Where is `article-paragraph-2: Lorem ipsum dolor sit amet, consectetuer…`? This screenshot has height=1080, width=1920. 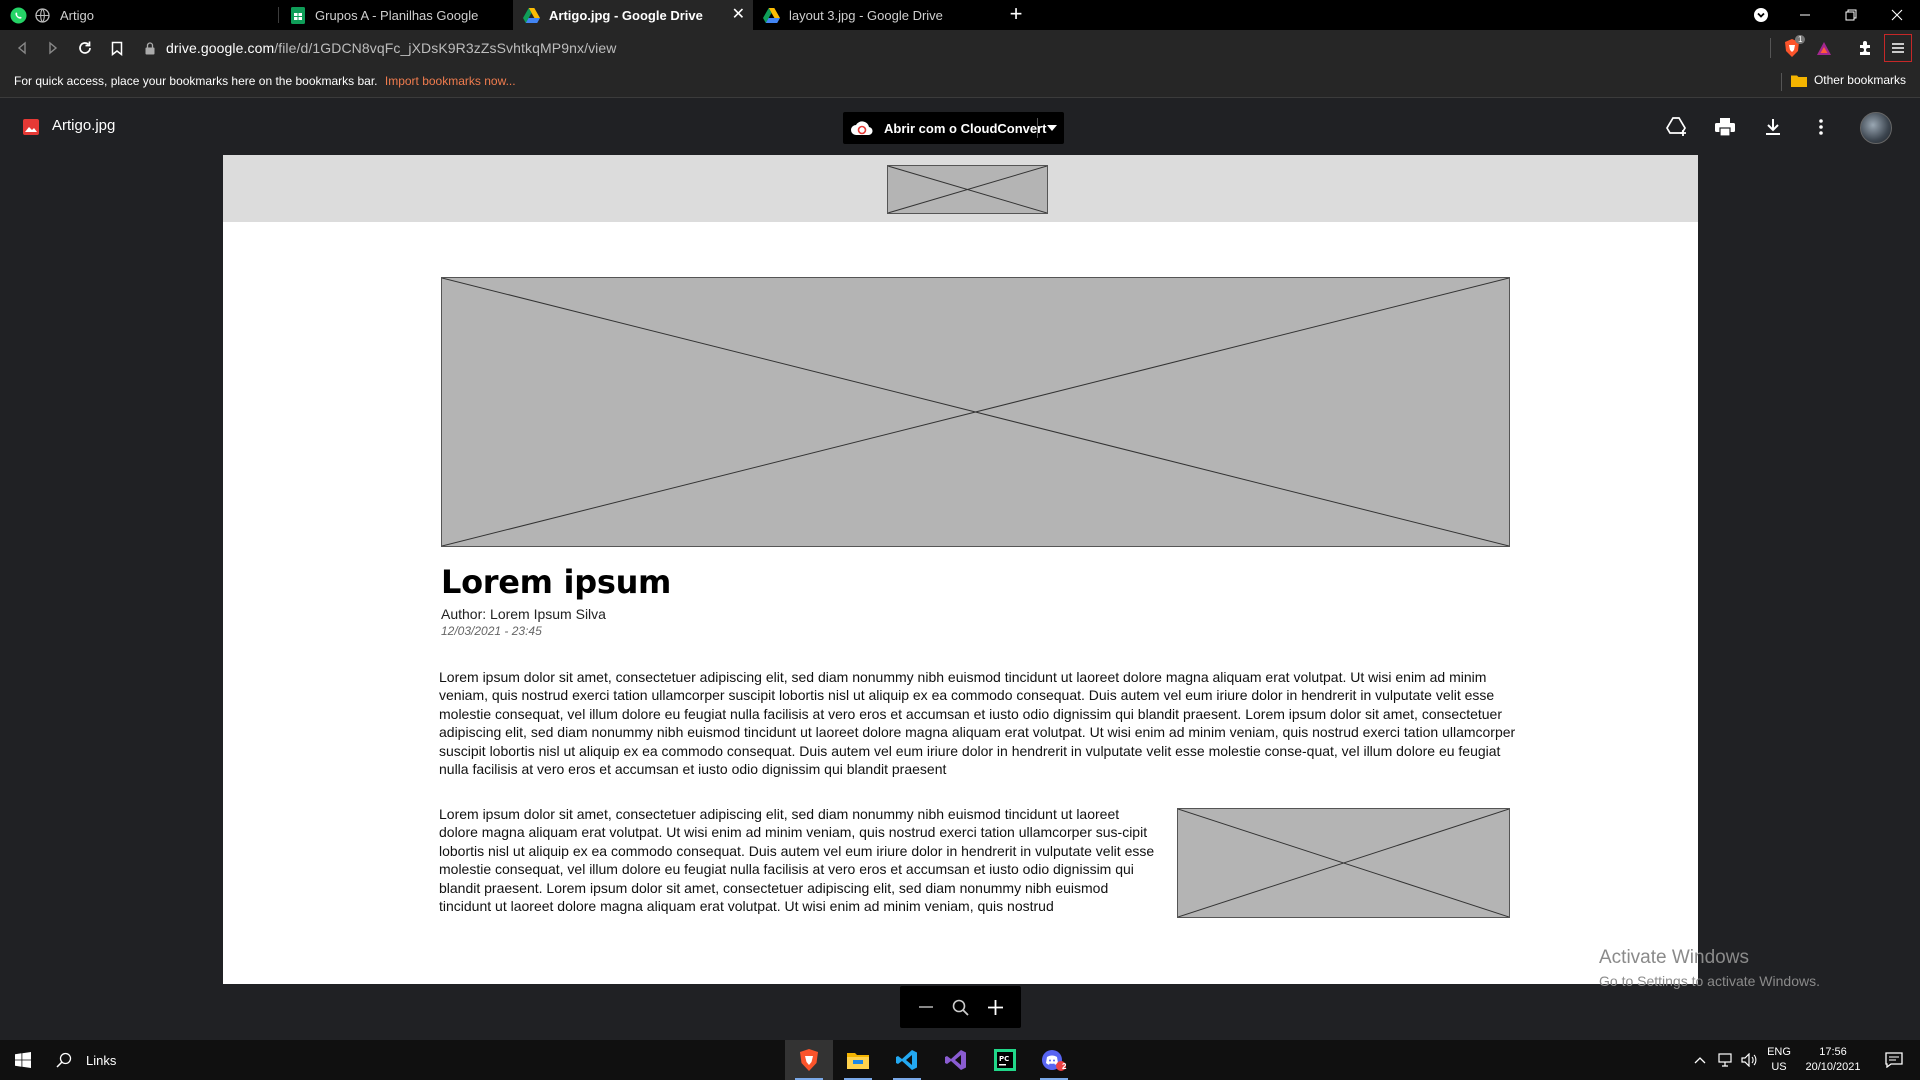 article-paragraph-2: Lorem ipsum dolor sit amet, consectetuer… is located at coordinates (797, 860).